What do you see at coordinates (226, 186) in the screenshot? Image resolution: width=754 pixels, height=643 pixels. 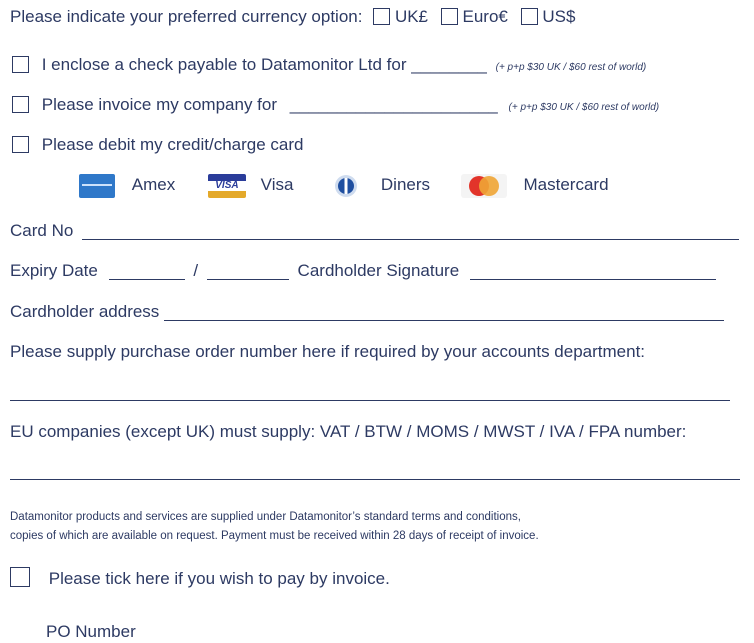 I see `visa-logo-icon: VISA` at bounding box center [226, 186].